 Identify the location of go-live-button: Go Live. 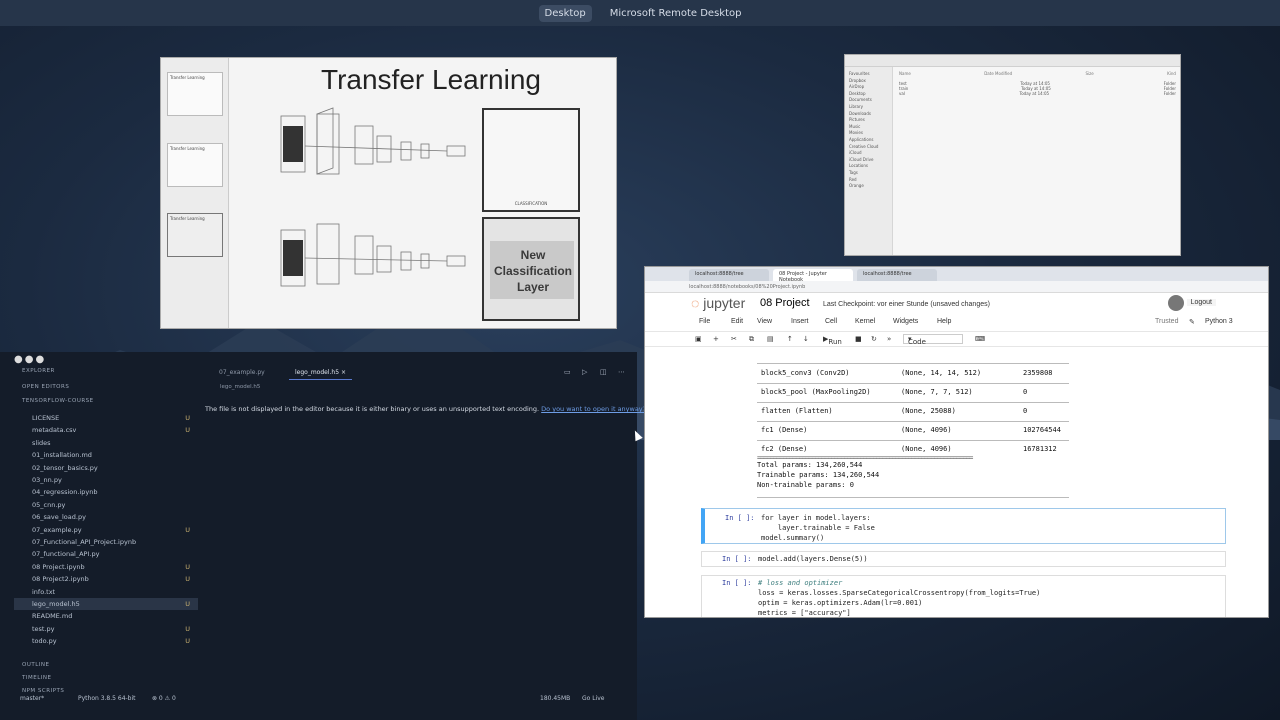
(593, 698).